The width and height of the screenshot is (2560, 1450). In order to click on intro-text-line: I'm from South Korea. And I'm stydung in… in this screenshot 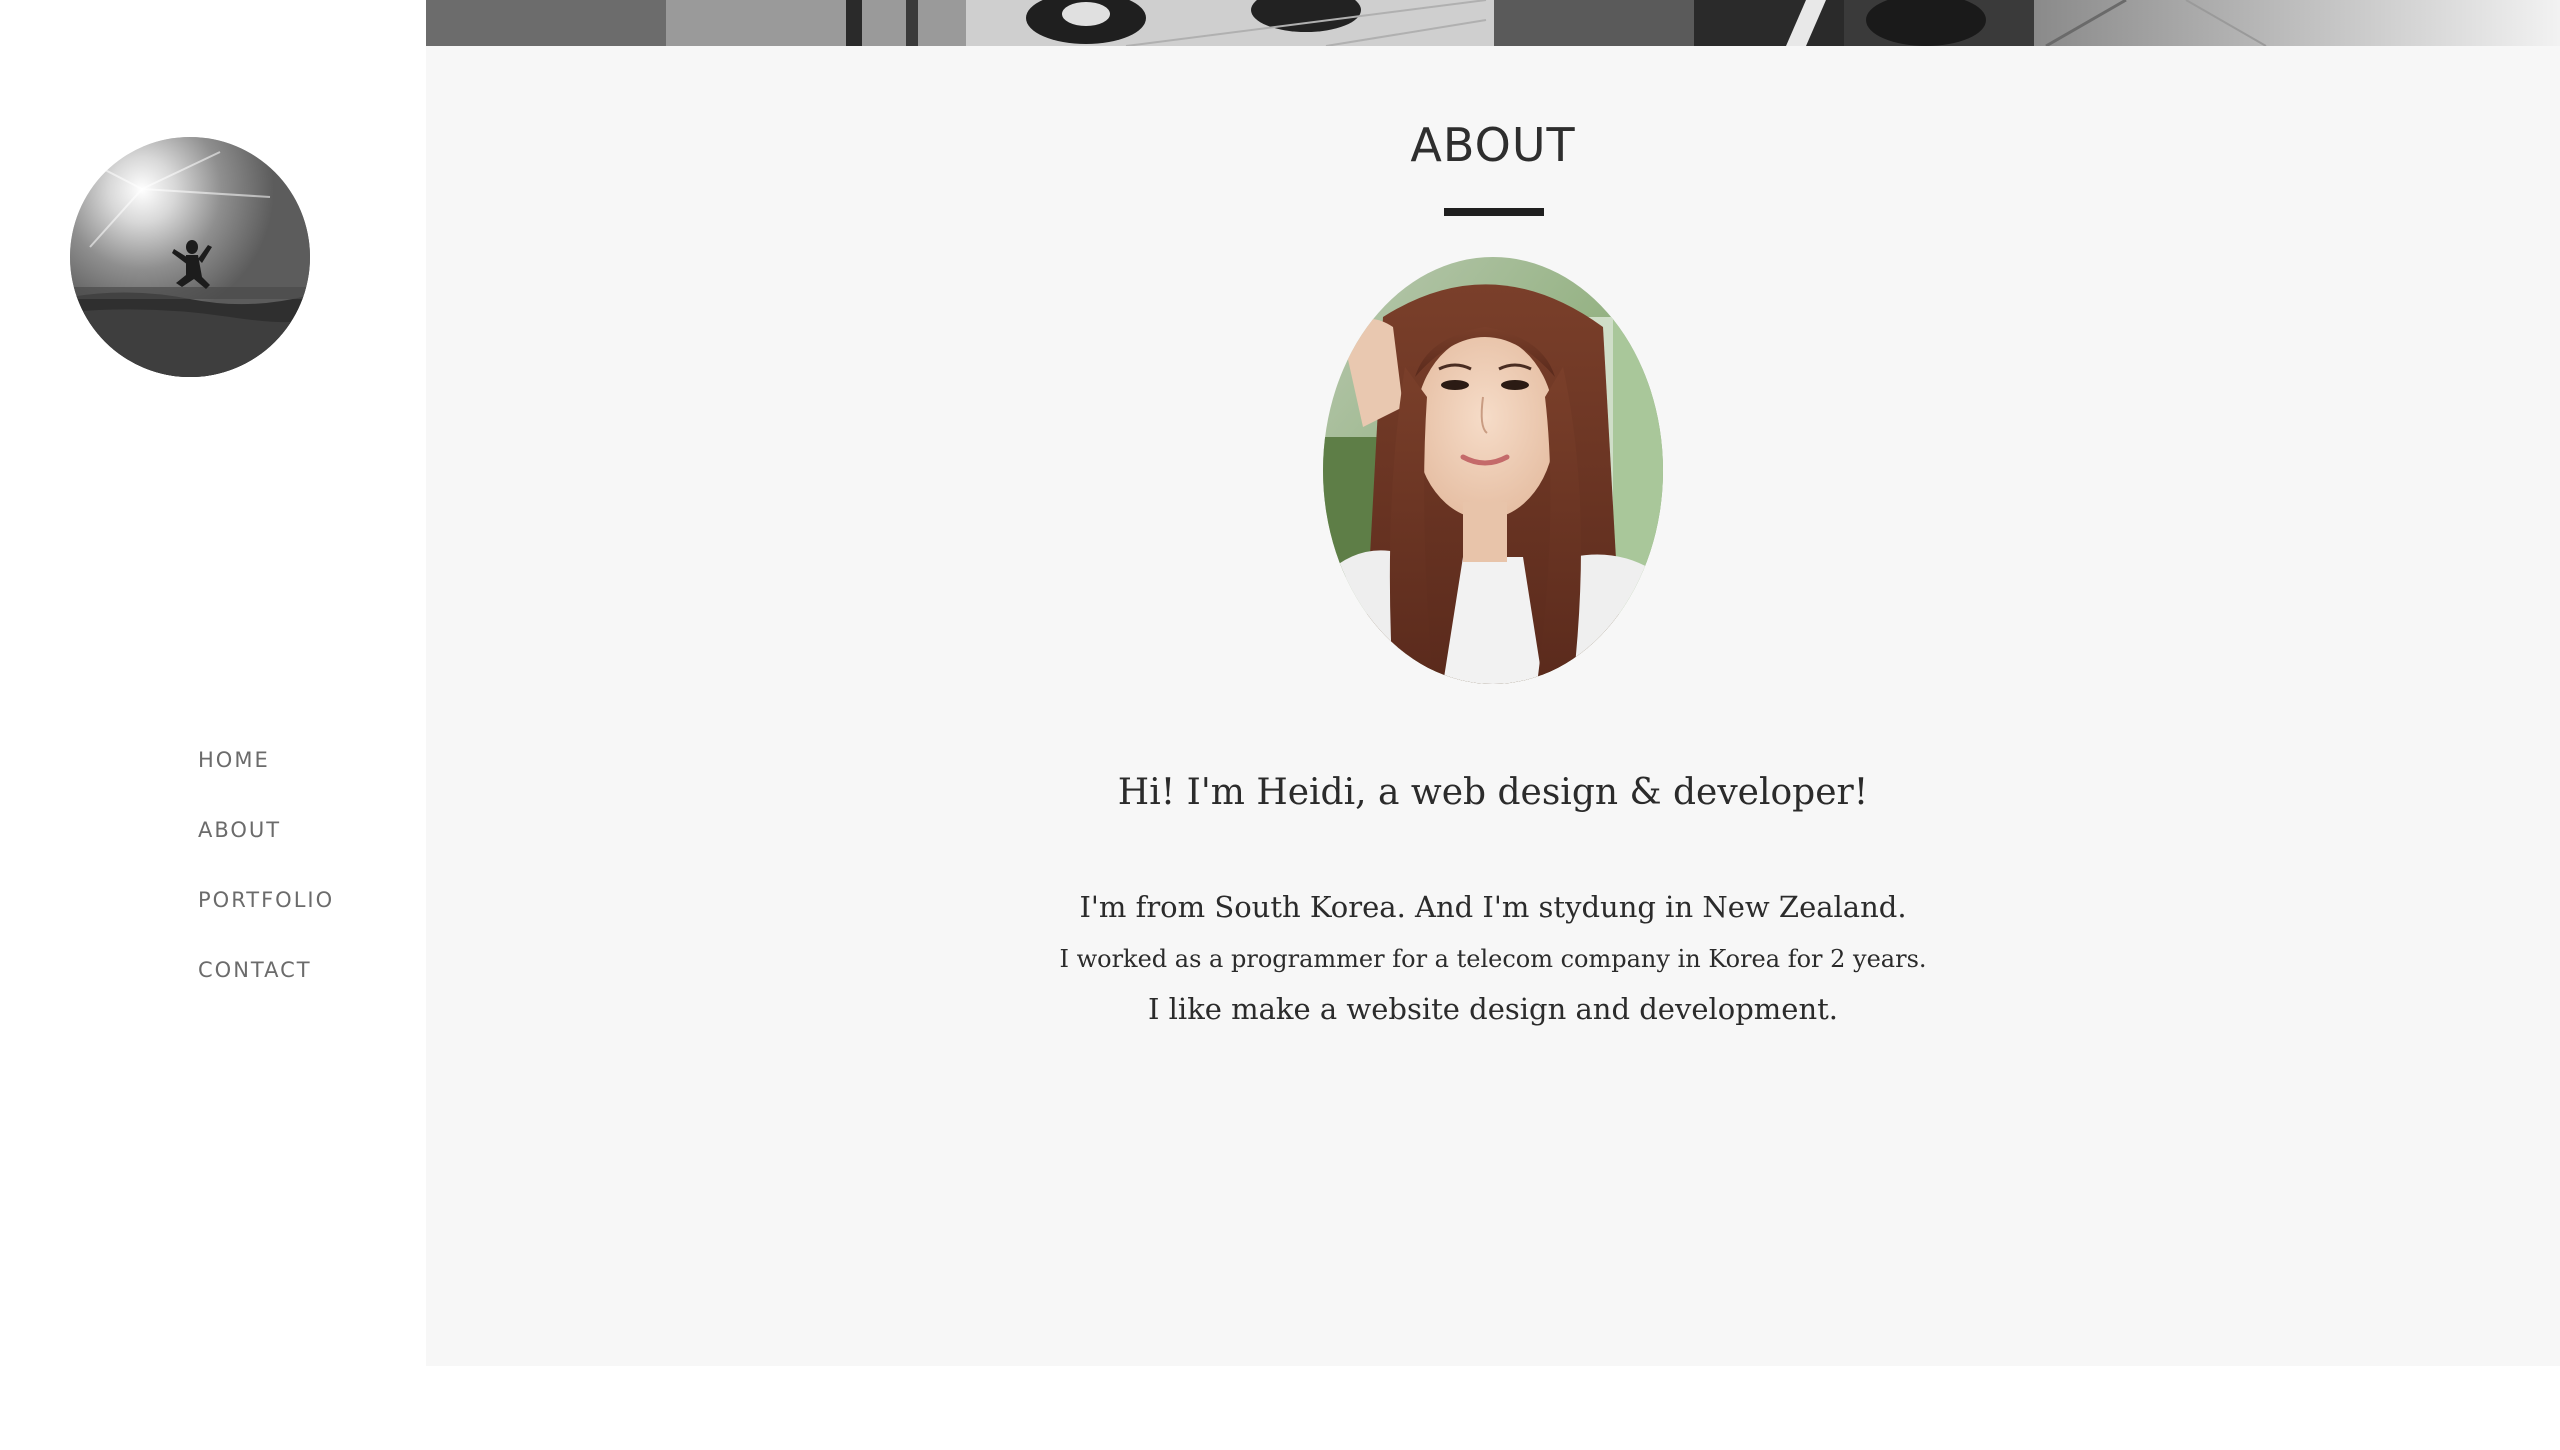, I will do `click(1493, 907)`.